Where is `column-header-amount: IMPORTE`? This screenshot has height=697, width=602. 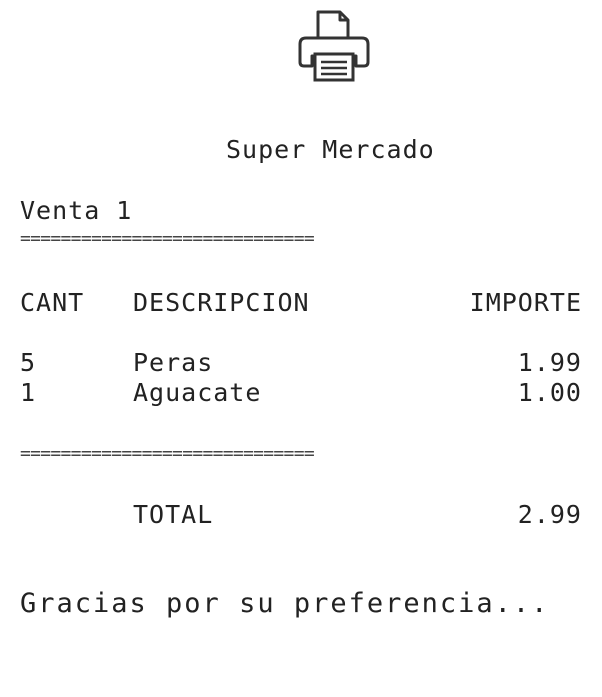 column-header-amount: IMPORTE is located at coordinates (525, 302).